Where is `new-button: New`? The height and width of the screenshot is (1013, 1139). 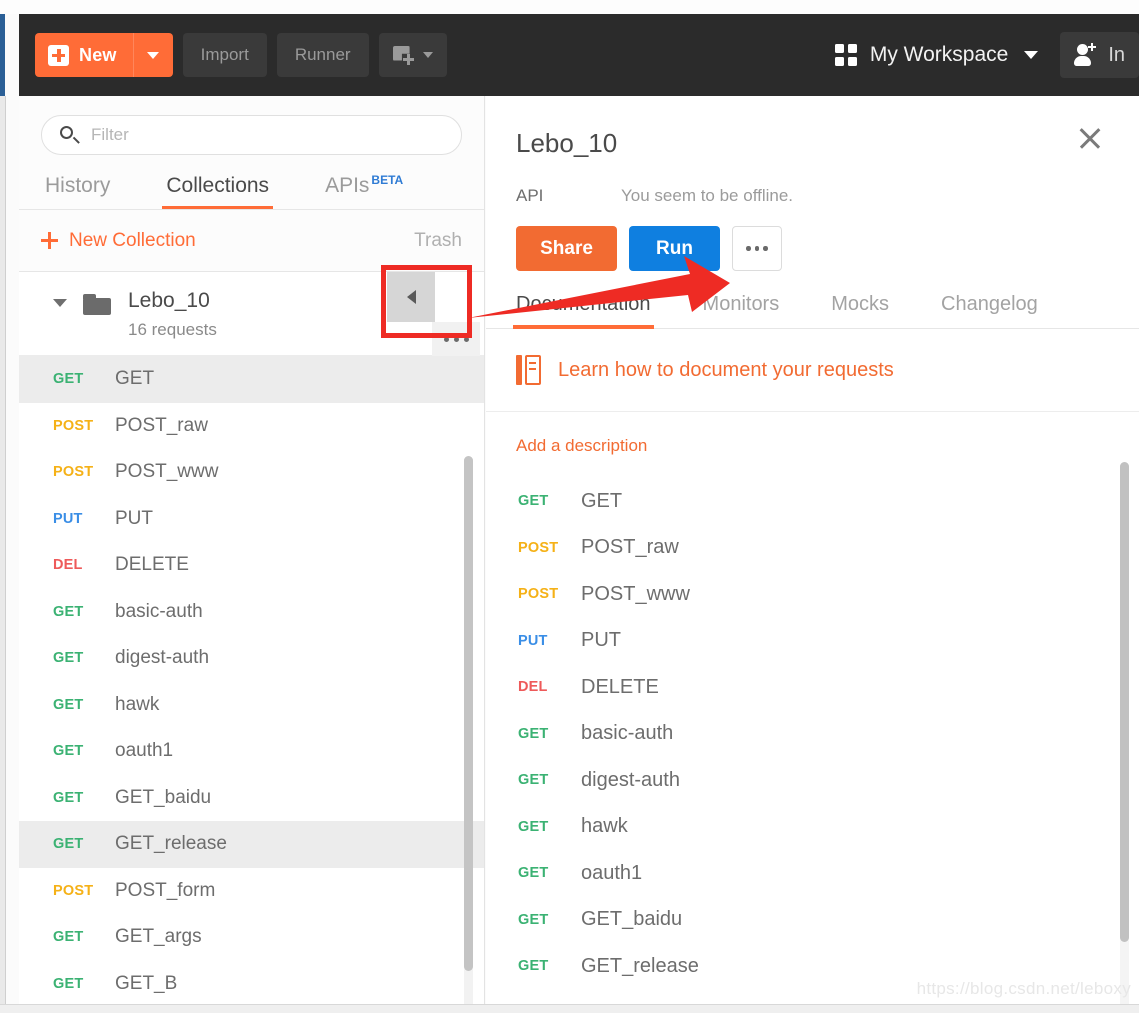 new-button: New is located at coordinates (104, 55).